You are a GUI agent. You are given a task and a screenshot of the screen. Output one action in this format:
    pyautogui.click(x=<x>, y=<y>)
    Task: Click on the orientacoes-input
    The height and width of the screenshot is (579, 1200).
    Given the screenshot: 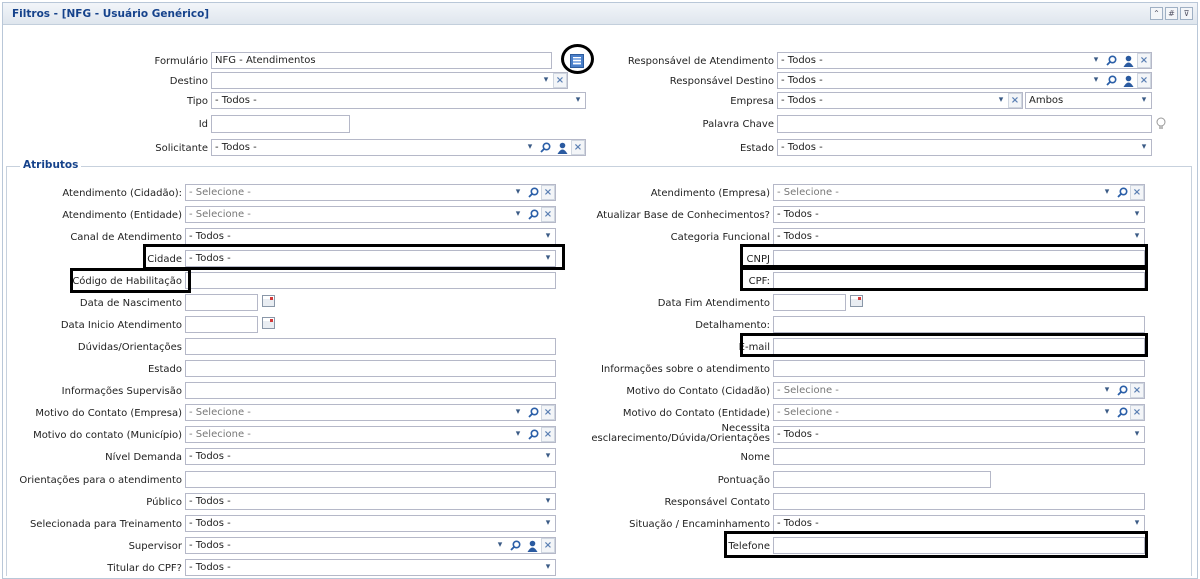 What is the action you would take?
    pyautogui.click(x=370, y=479)
    